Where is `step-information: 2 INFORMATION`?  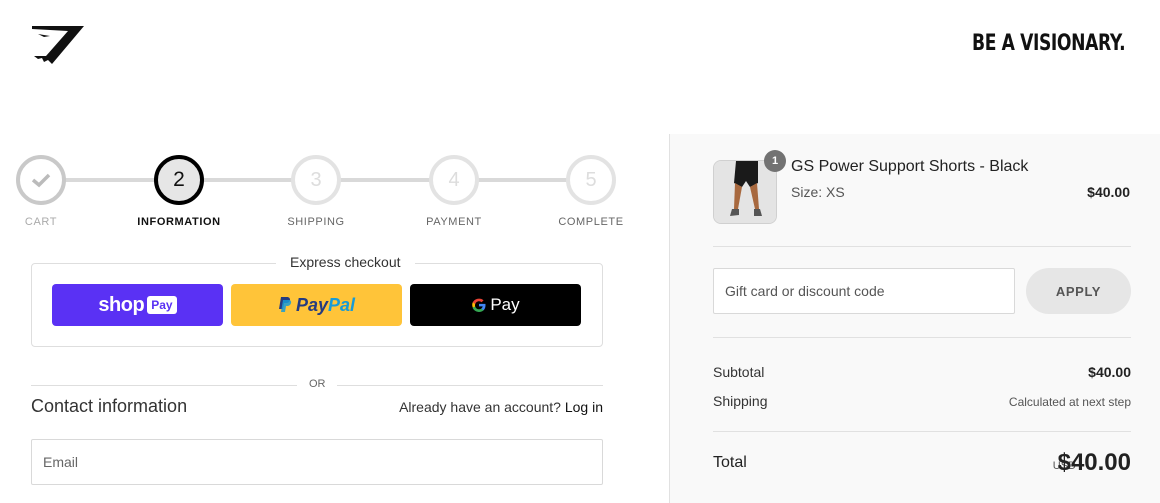
step-information: 2 INFORMATION is located at coordinates (178, 191).